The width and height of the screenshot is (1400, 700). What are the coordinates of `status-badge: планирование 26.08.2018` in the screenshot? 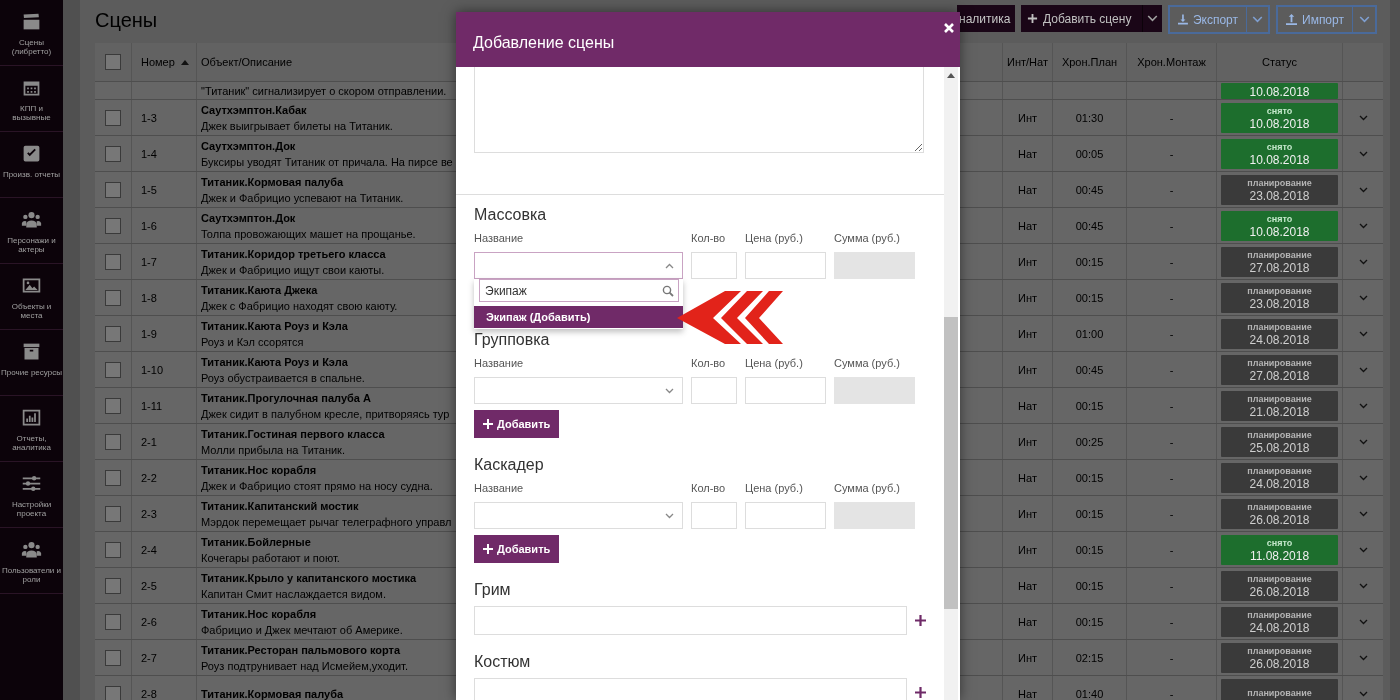 It's located at (1279, 513).